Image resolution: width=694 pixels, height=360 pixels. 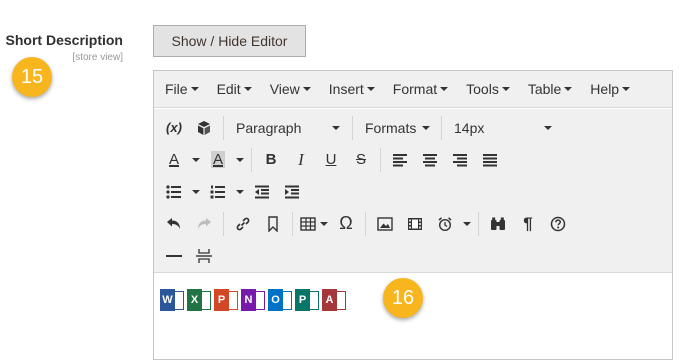 What do you see at coordinates (361, 160) in the screenshot?
I see `strikethrough-button: S` at bounding box center [361, 160].